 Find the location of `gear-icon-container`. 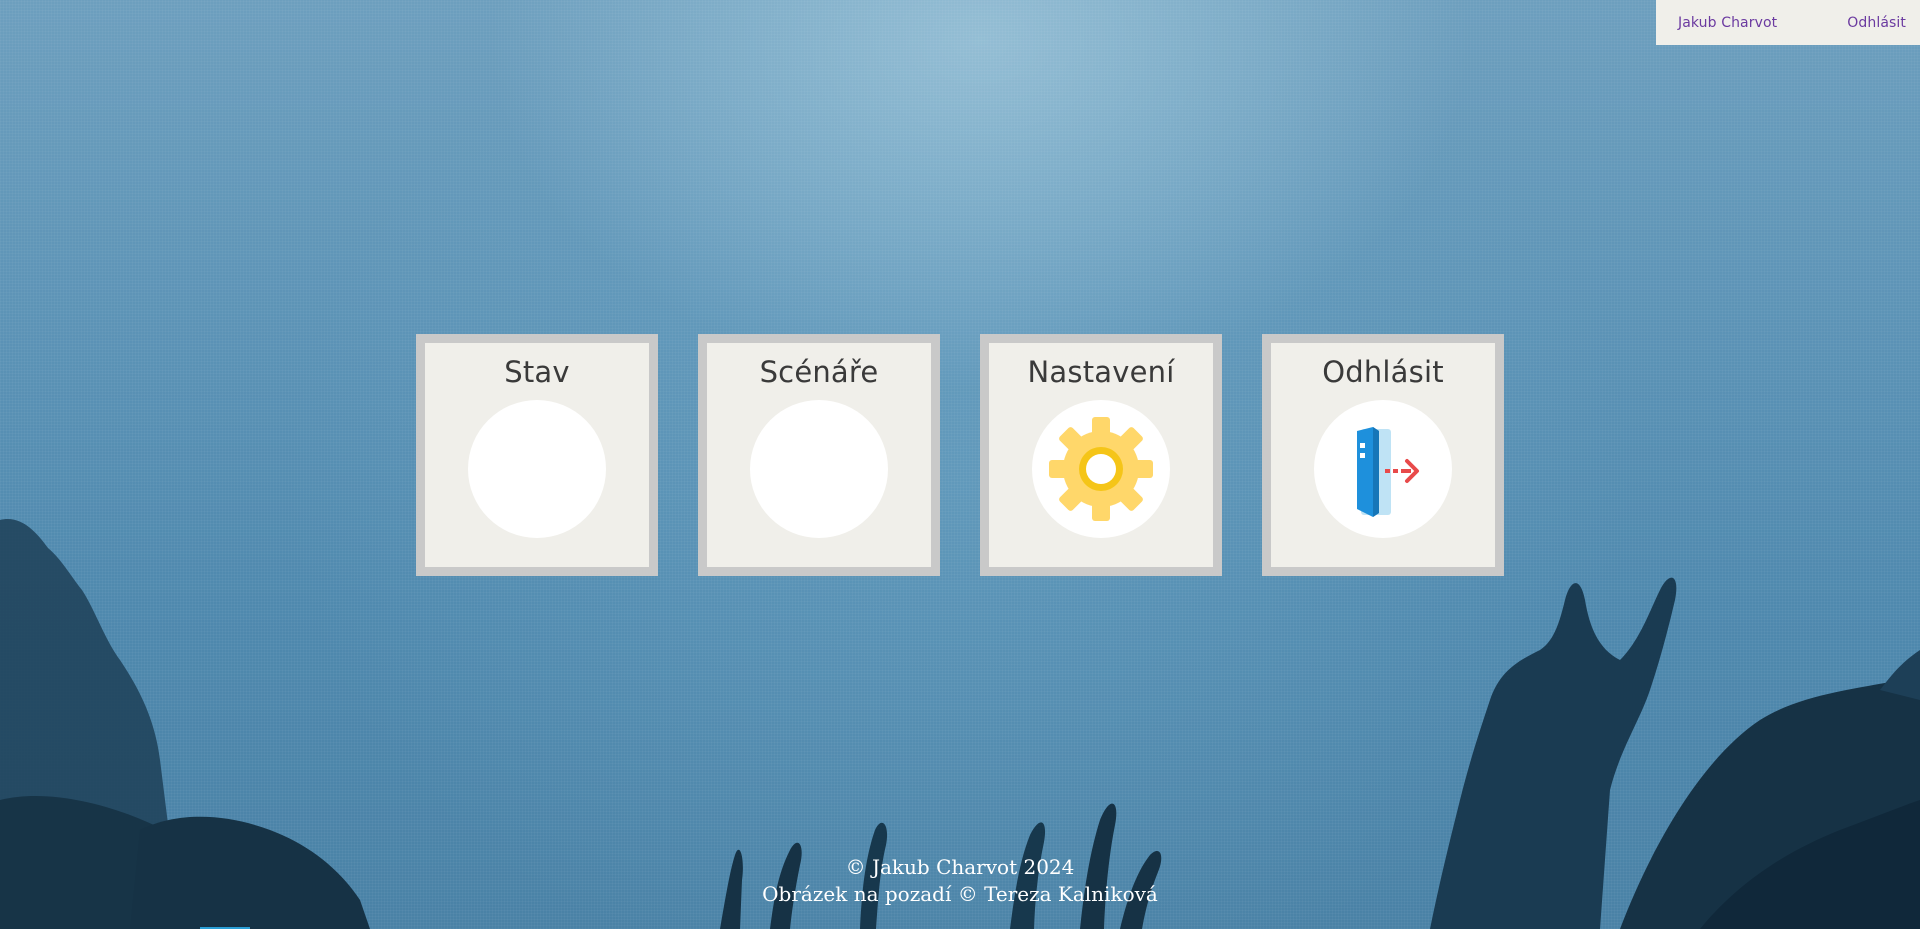

gear-icon-container is located at coordinates (1101, 469).